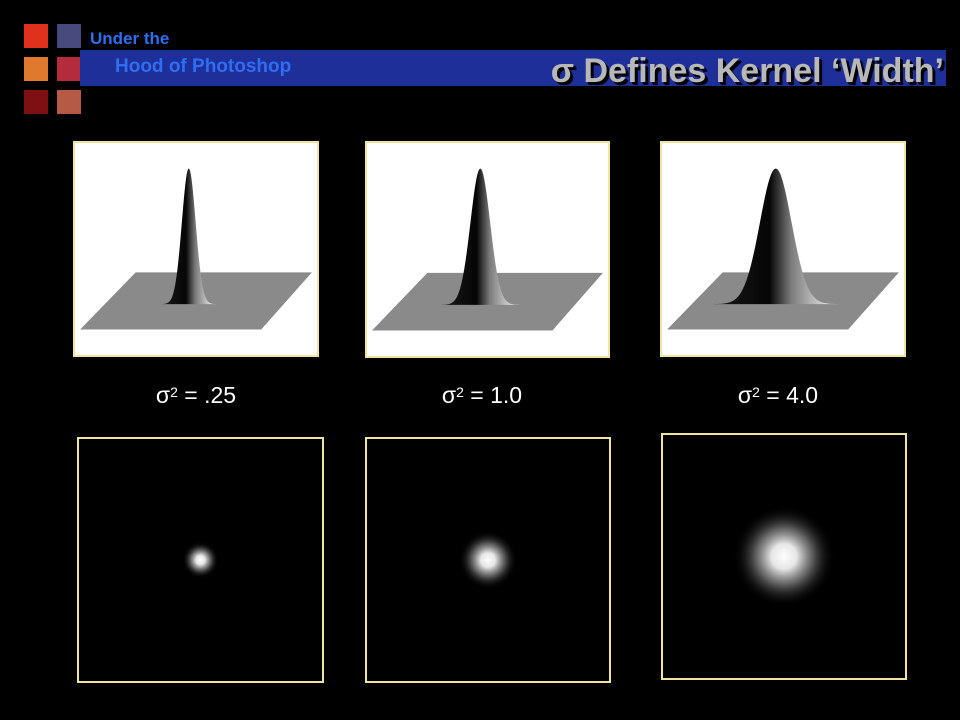 This screenshot has height=720, width=960. I want to click on caption-sigma-2: σ2 = 1.0, so click(482, 395).